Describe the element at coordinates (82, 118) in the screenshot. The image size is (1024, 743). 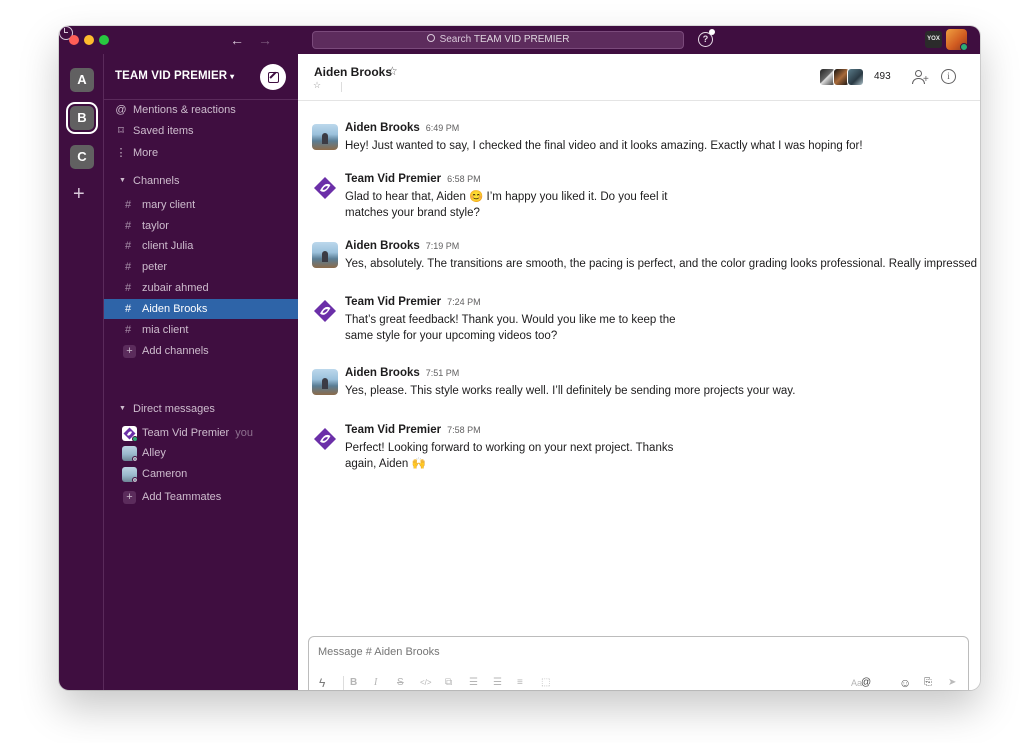
I see `workspace-b-button: B` at that location.